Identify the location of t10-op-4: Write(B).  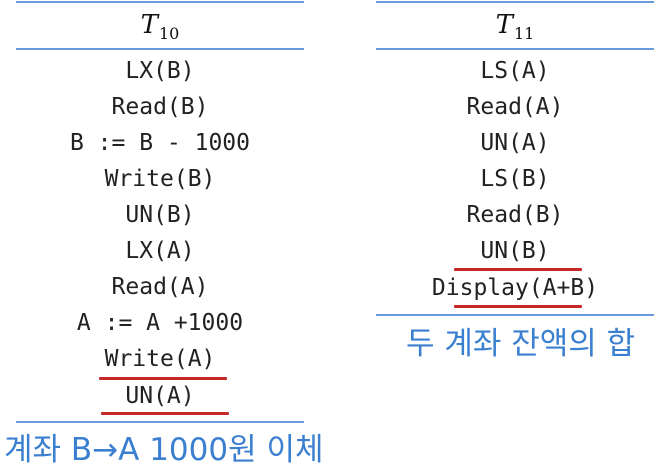
(160, 179).